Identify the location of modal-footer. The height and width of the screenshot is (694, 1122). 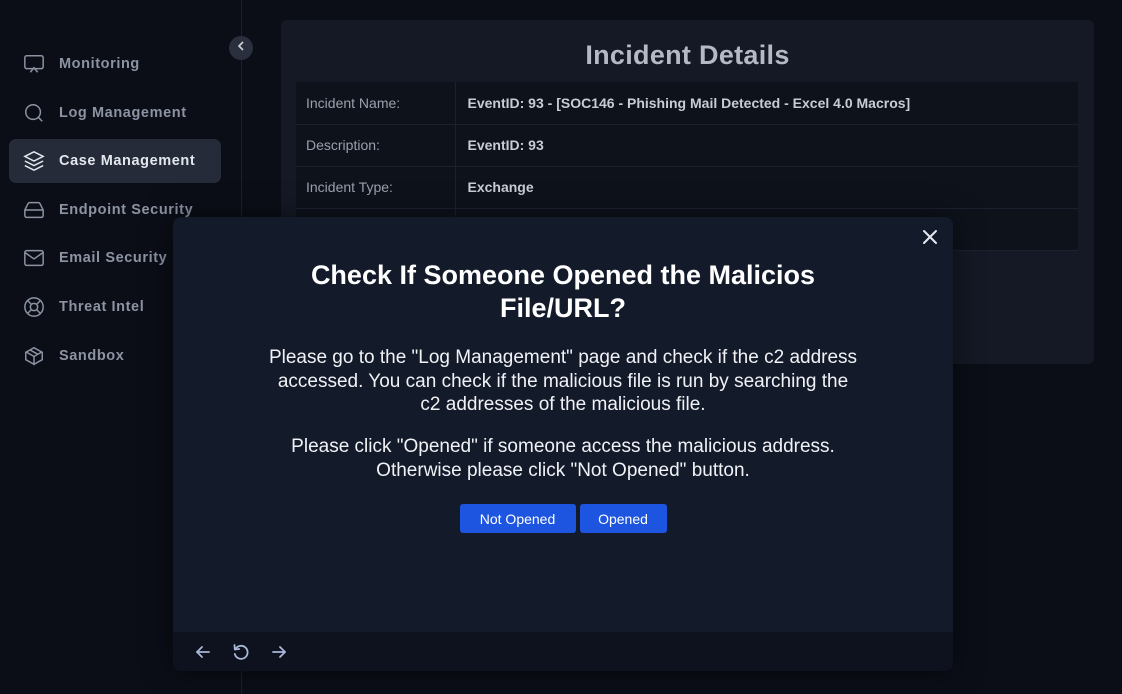
(563, 651).